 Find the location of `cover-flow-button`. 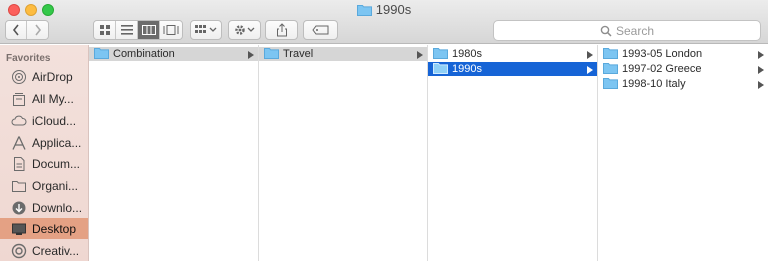

cover-flow-button is located at coordinates (171, 30).